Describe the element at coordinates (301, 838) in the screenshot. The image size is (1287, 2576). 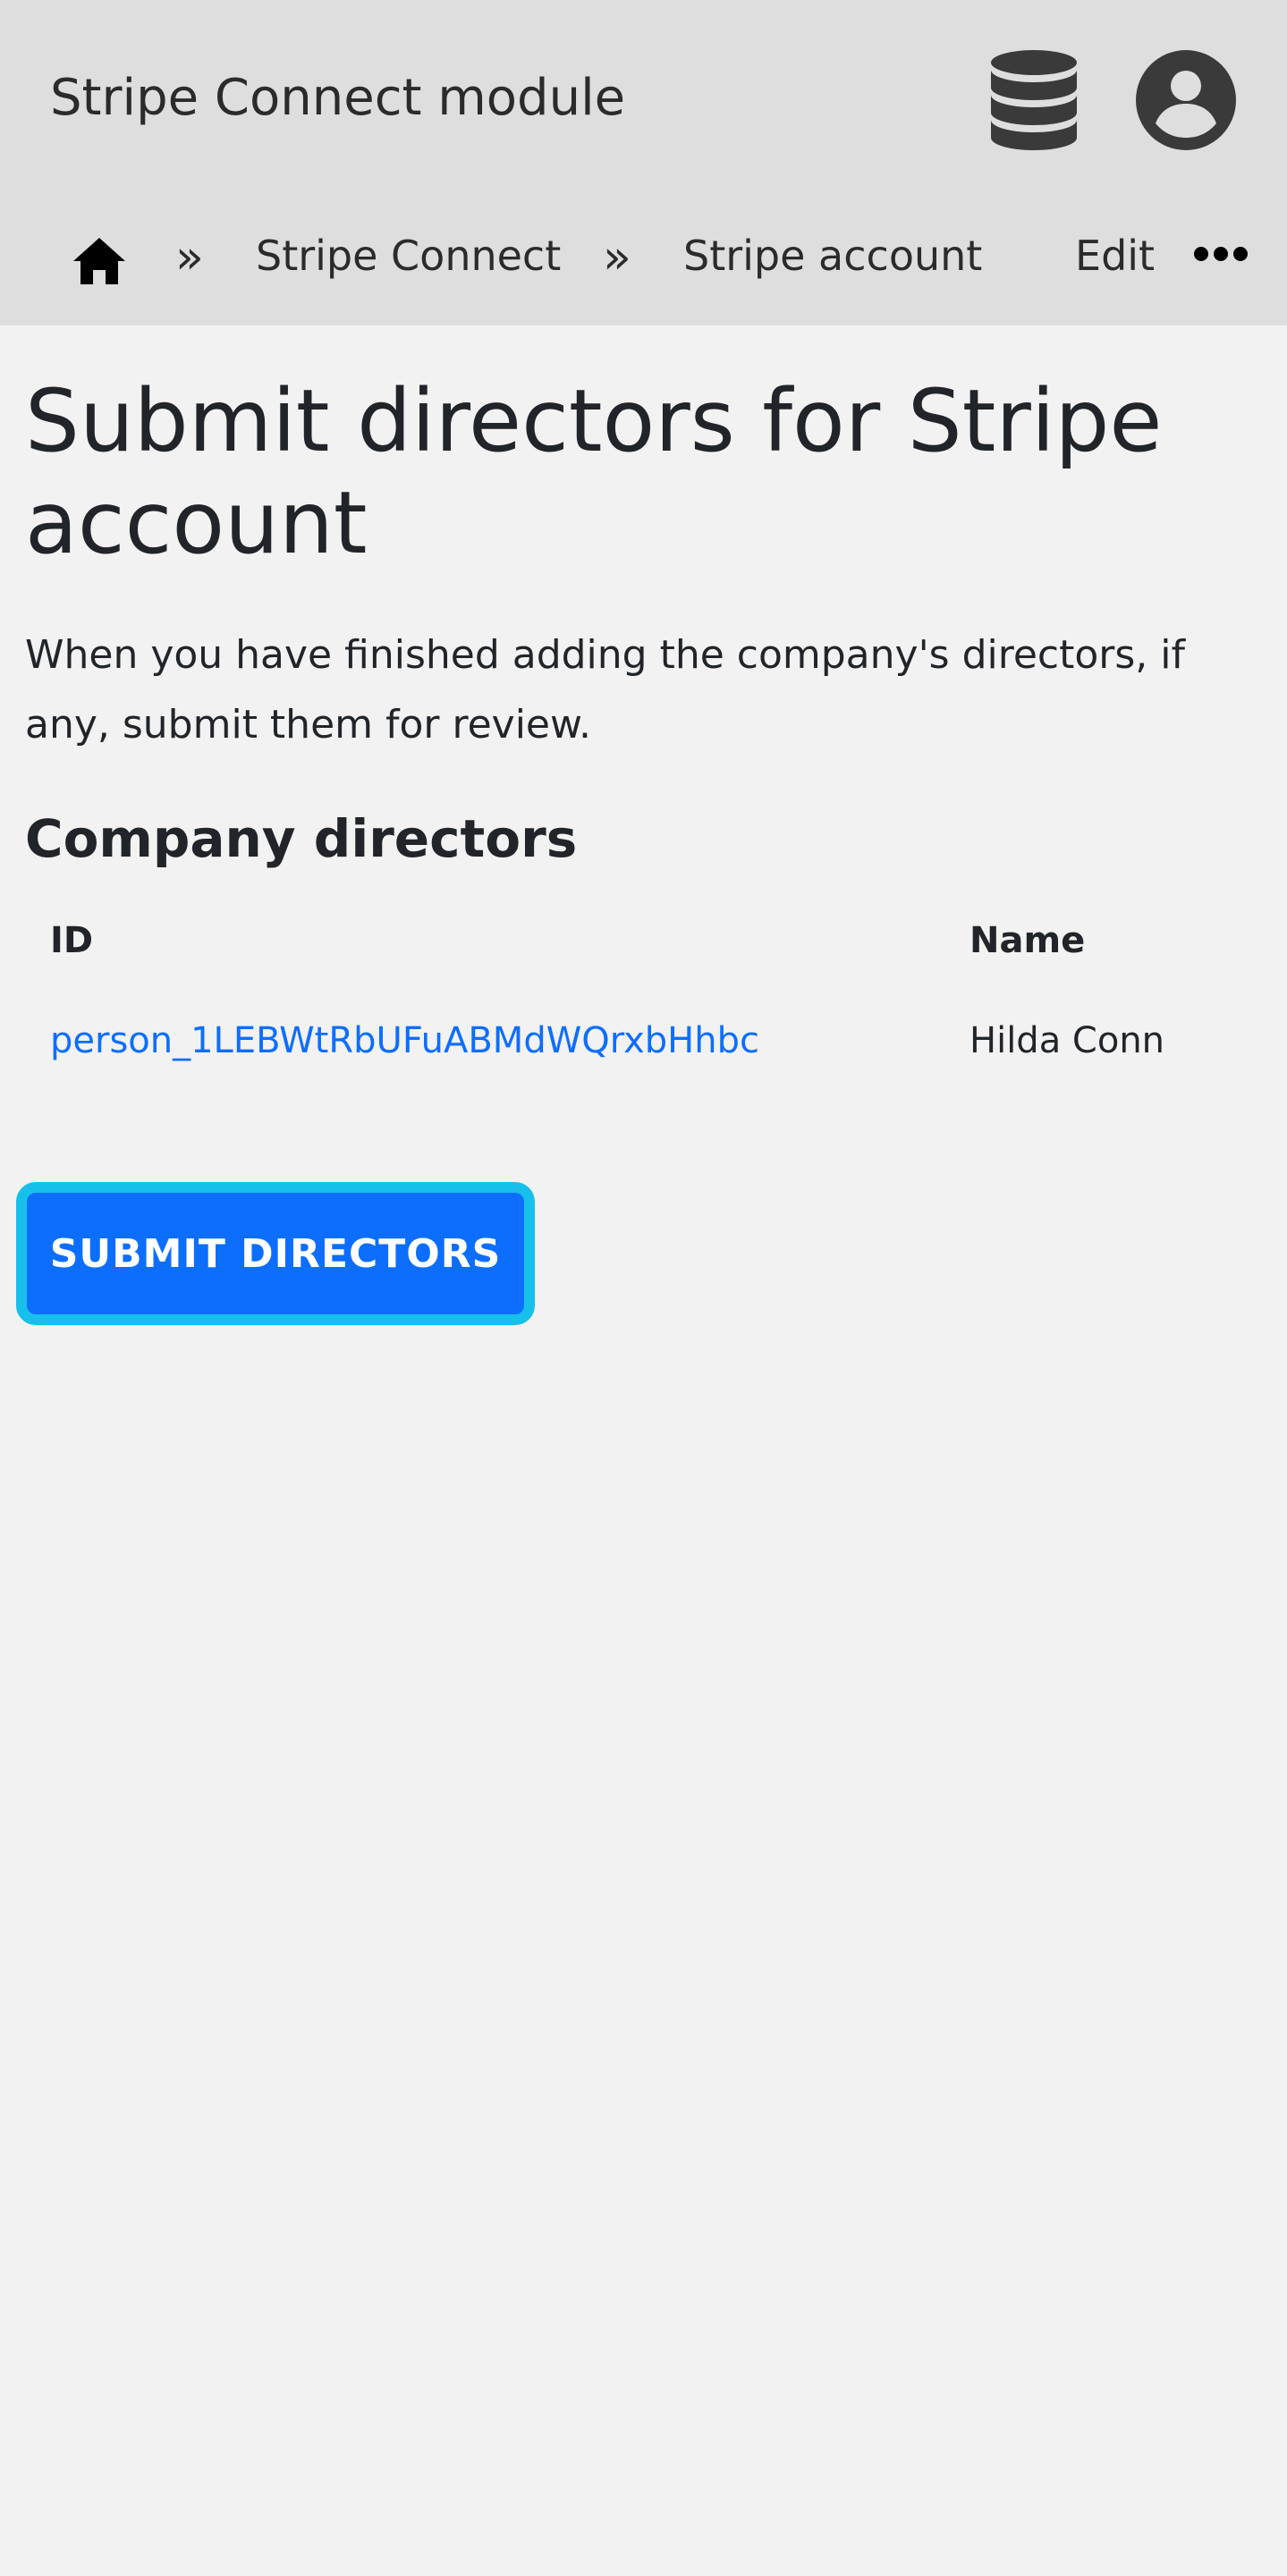
I see `section-title: Company directors` at that location.